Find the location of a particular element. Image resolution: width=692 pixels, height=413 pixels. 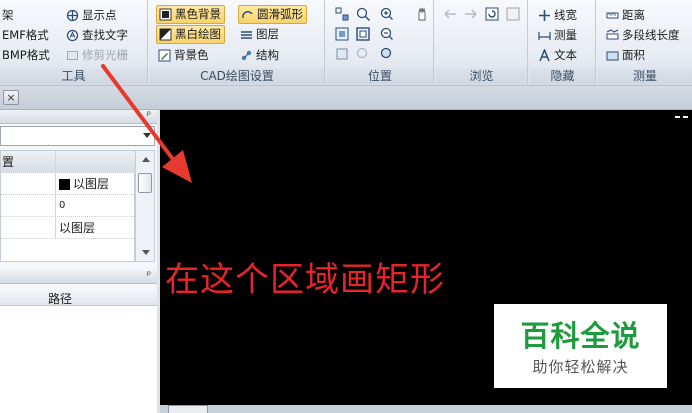

scroll-up-icon is located at coordinates (146, 159).